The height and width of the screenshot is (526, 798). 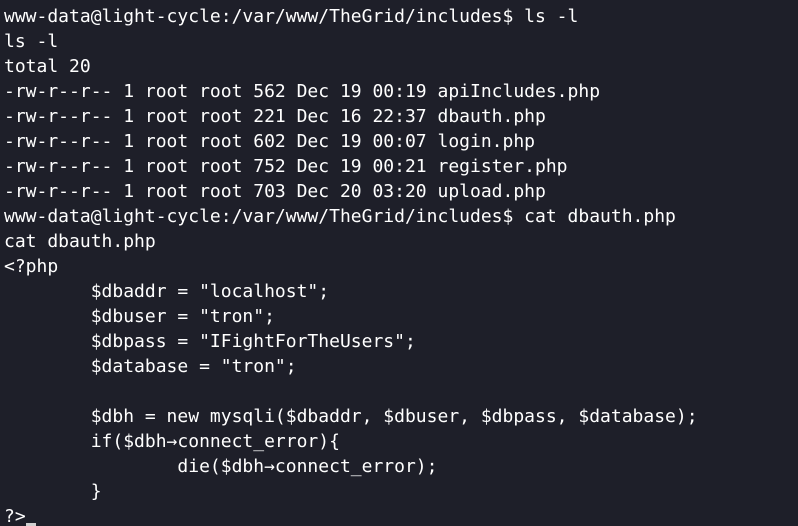 What do you see at coordinates (53, 491) in the screenshot?
I see `php-code-line: }` at bounding box center [53, 491].